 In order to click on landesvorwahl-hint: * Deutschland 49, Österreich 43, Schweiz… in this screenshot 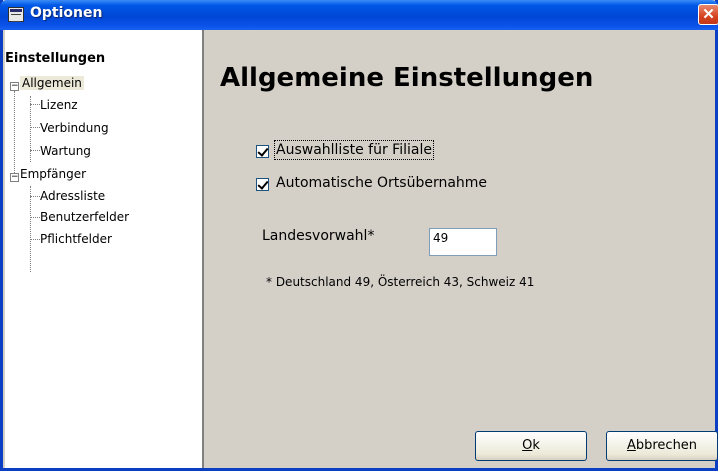, I will do `click(400, 282)`.